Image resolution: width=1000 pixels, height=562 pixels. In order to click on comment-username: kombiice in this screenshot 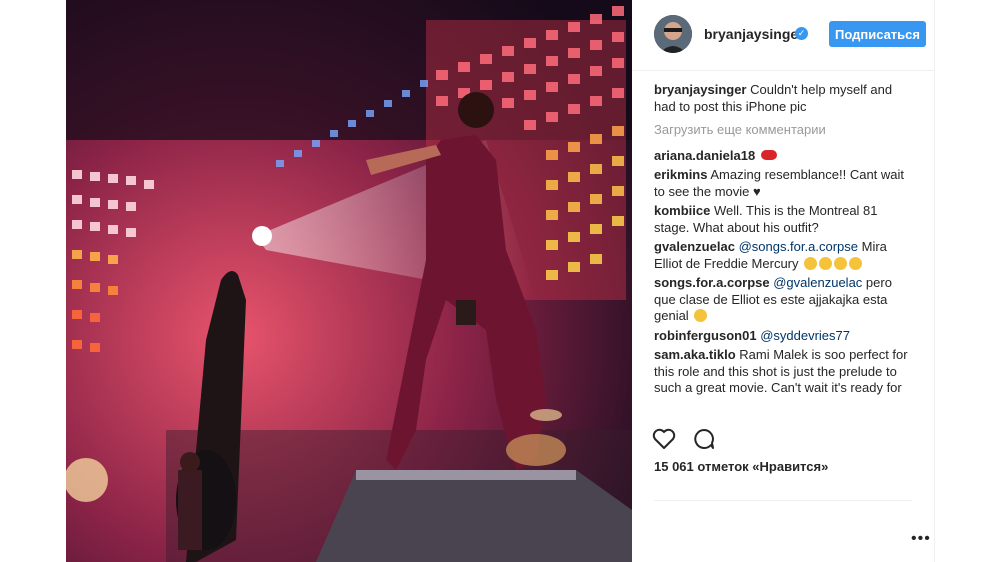, I will do `click(682, 210)`.